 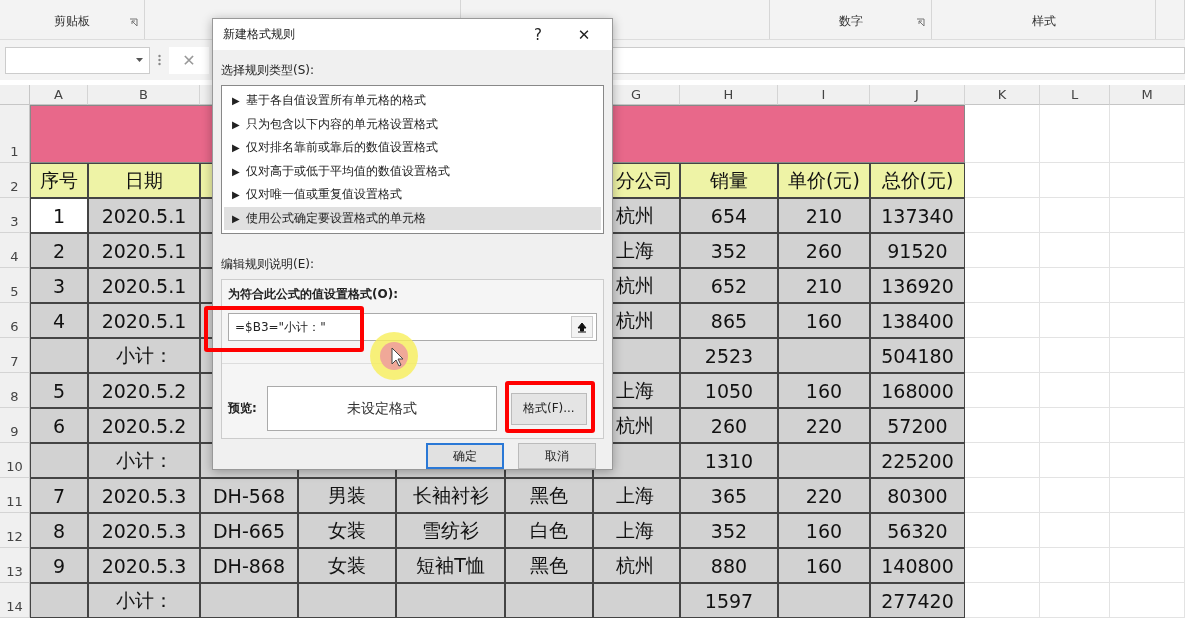 What do you see at coordinates (59, 495) in the screenshot?
I see `table-cell: 7` at bounding box center [59, 495].